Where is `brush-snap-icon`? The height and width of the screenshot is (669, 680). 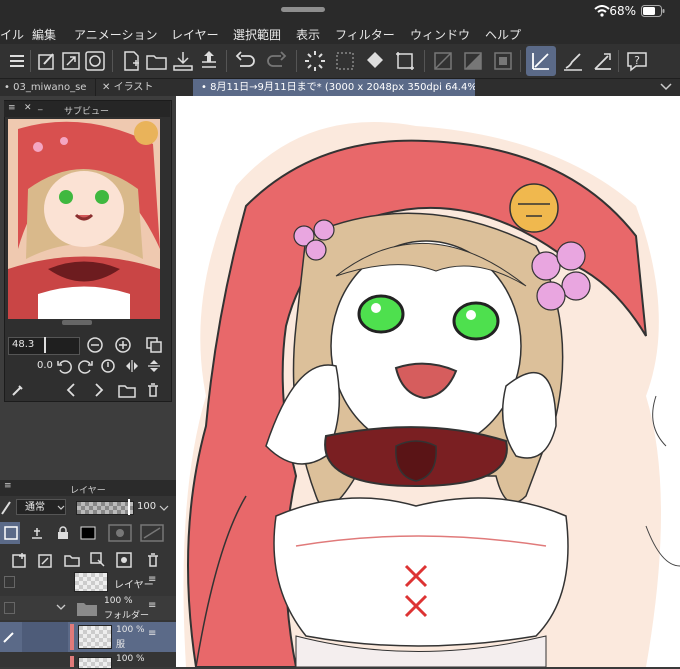
brush-snap-icon is located at coordinates (573, 61).